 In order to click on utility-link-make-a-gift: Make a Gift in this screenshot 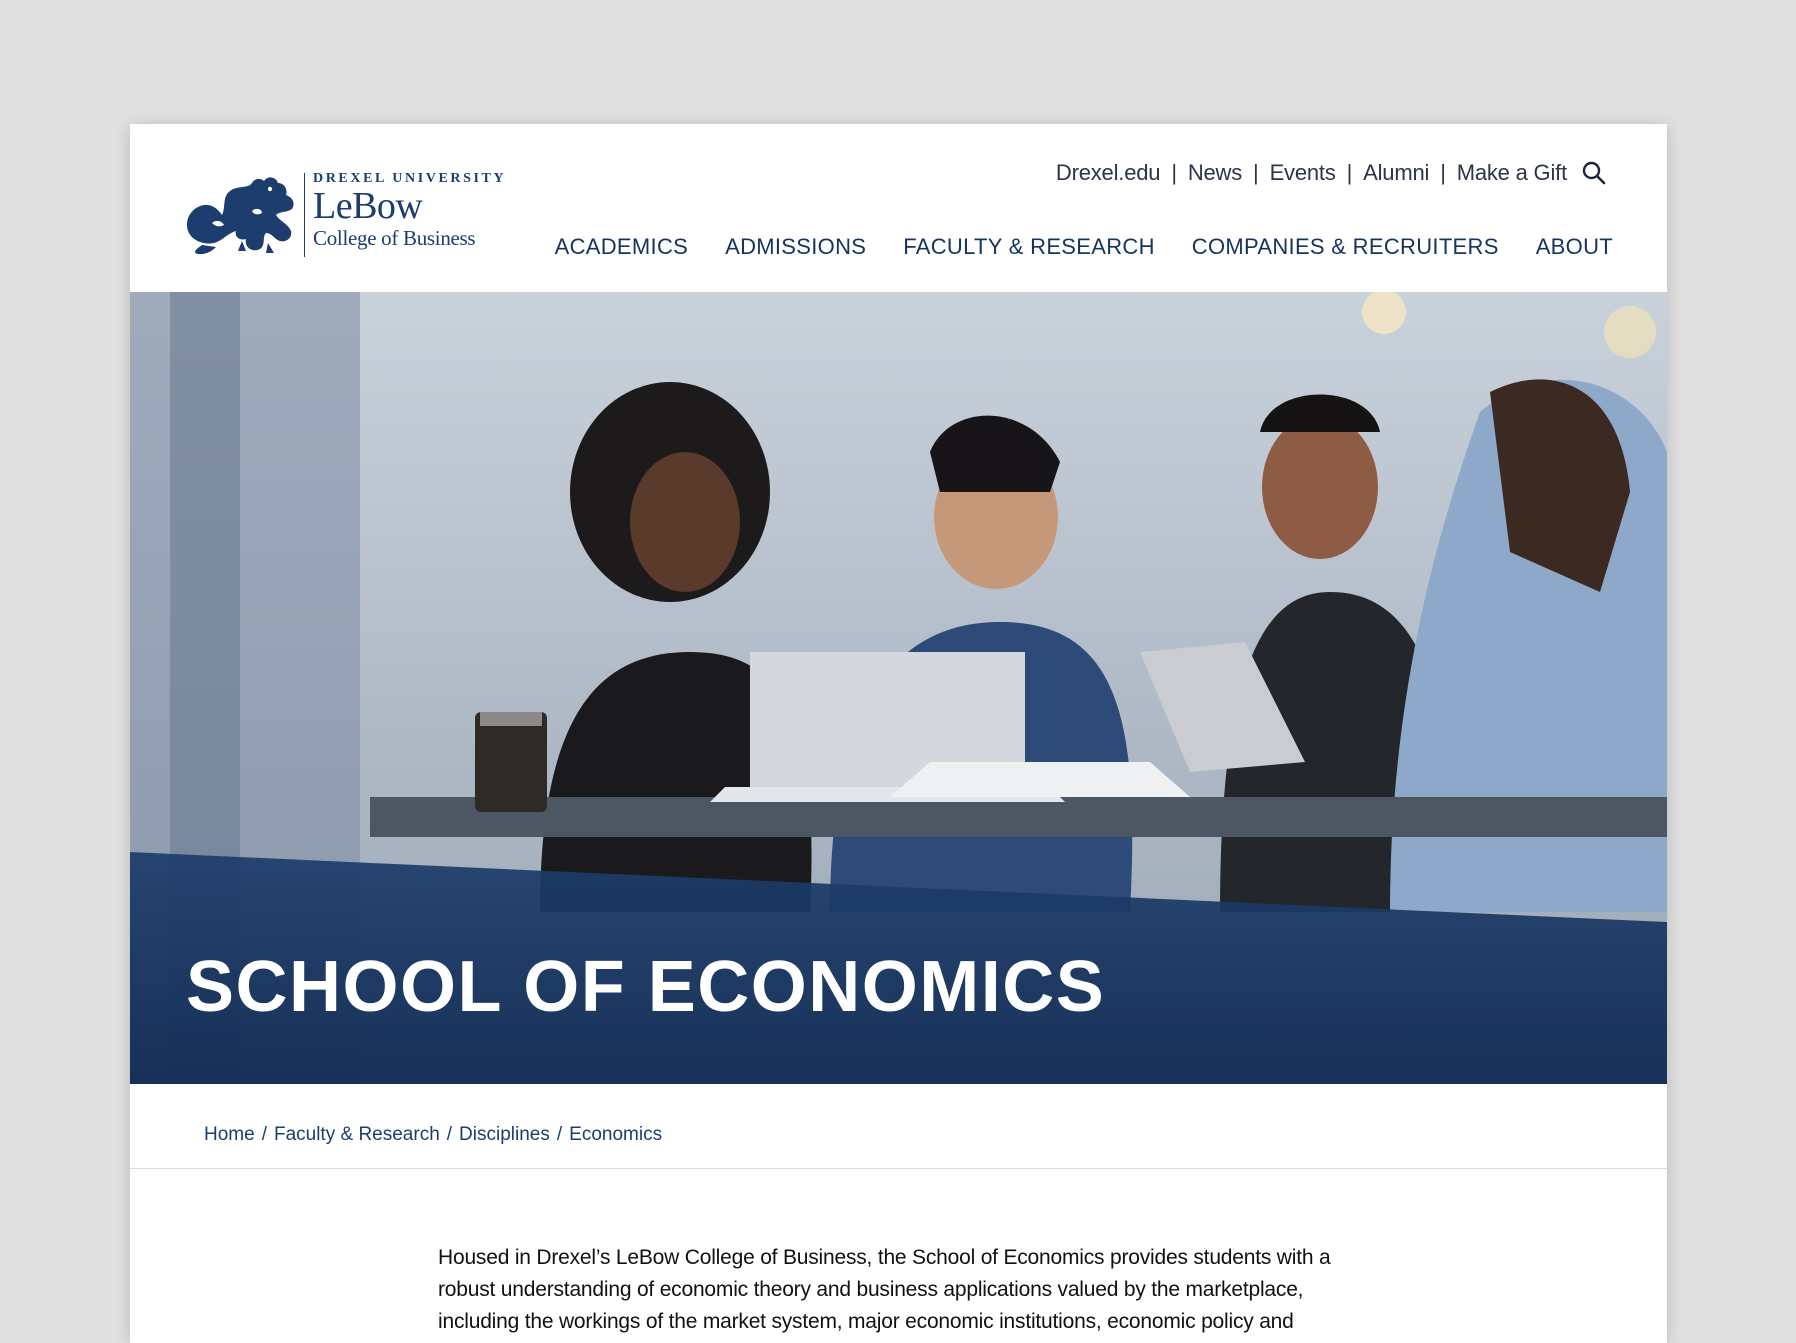, I will do `click(1512, 173)`.